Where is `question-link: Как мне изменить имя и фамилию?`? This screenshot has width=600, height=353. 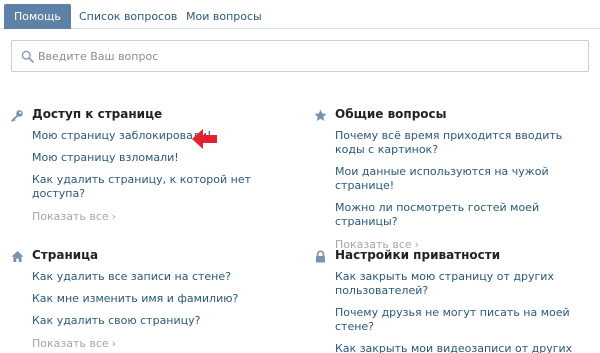 question-link: Как мне изменить имя и фамилию? is located at coordinates (161, 299).